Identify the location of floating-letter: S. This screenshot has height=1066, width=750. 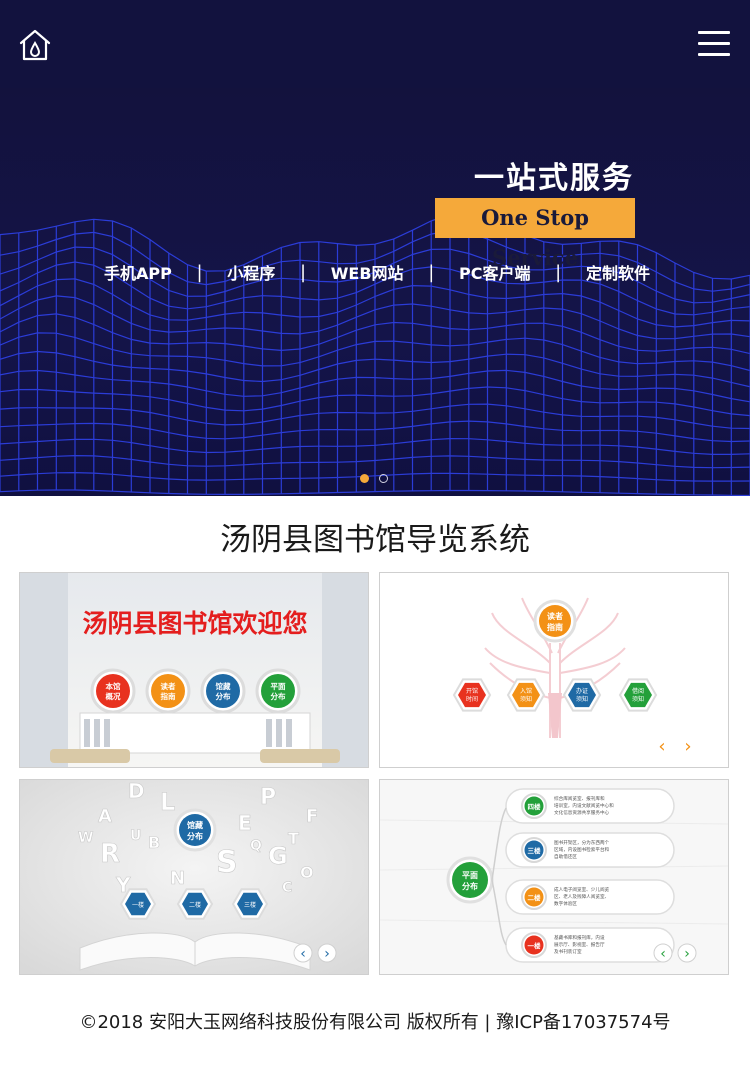
(227, 862).